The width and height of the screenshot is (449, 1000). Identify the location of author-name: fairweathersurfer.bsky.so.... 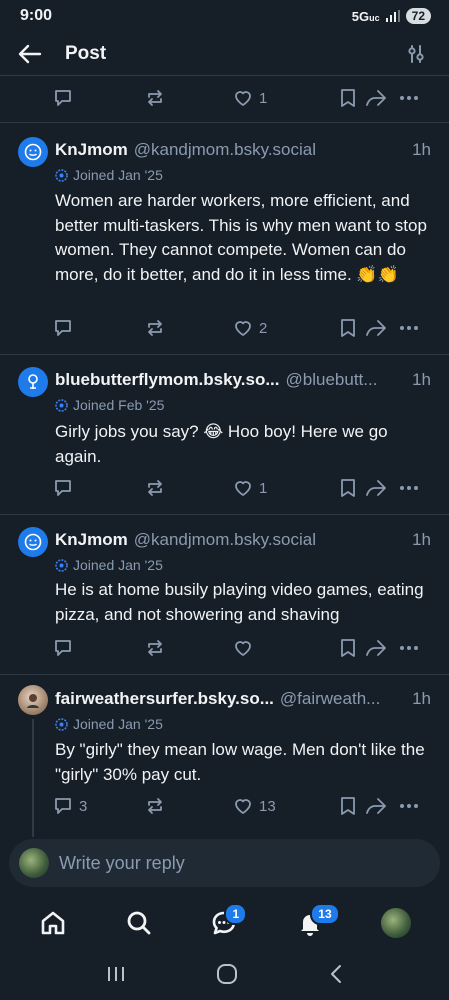
(164, 699).